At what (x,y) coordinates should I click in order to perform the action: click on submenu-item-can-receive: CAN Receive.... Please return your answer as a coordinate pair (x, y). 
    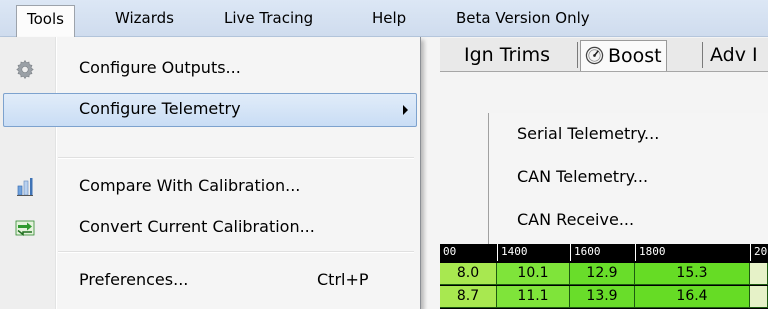
    Looking at the image, I should click on (628, 220).